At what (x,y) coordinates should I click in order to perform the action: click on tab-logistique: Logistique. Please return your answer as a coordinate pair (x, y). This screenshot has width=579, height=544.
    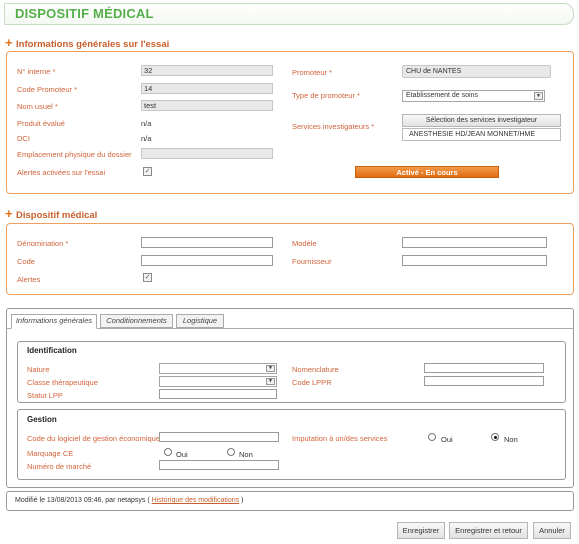
    Looking at the image, I should click on (200, 321).